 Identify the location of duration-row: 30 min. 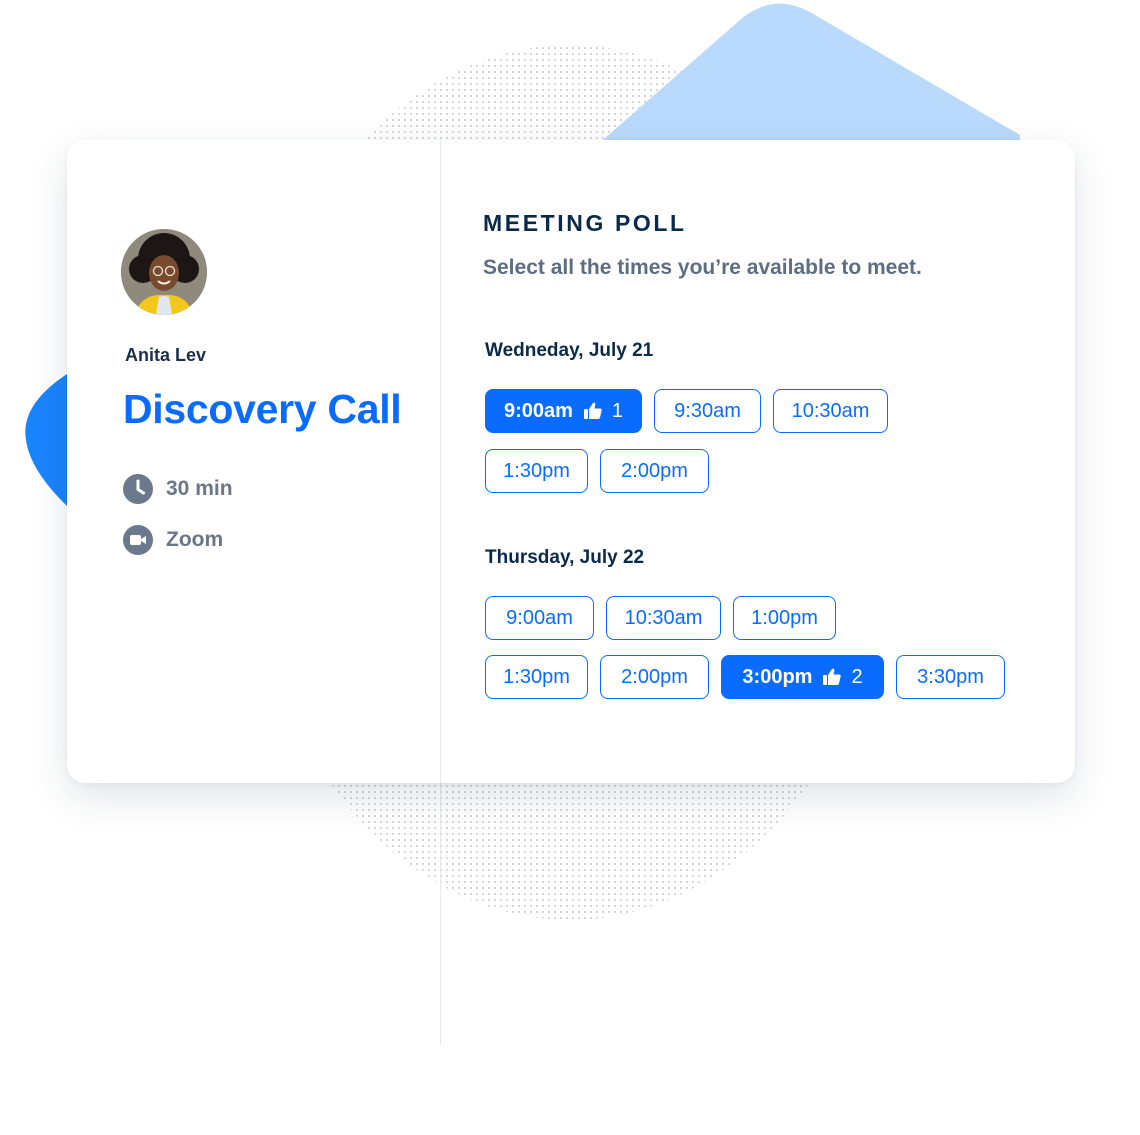
(178, 489).